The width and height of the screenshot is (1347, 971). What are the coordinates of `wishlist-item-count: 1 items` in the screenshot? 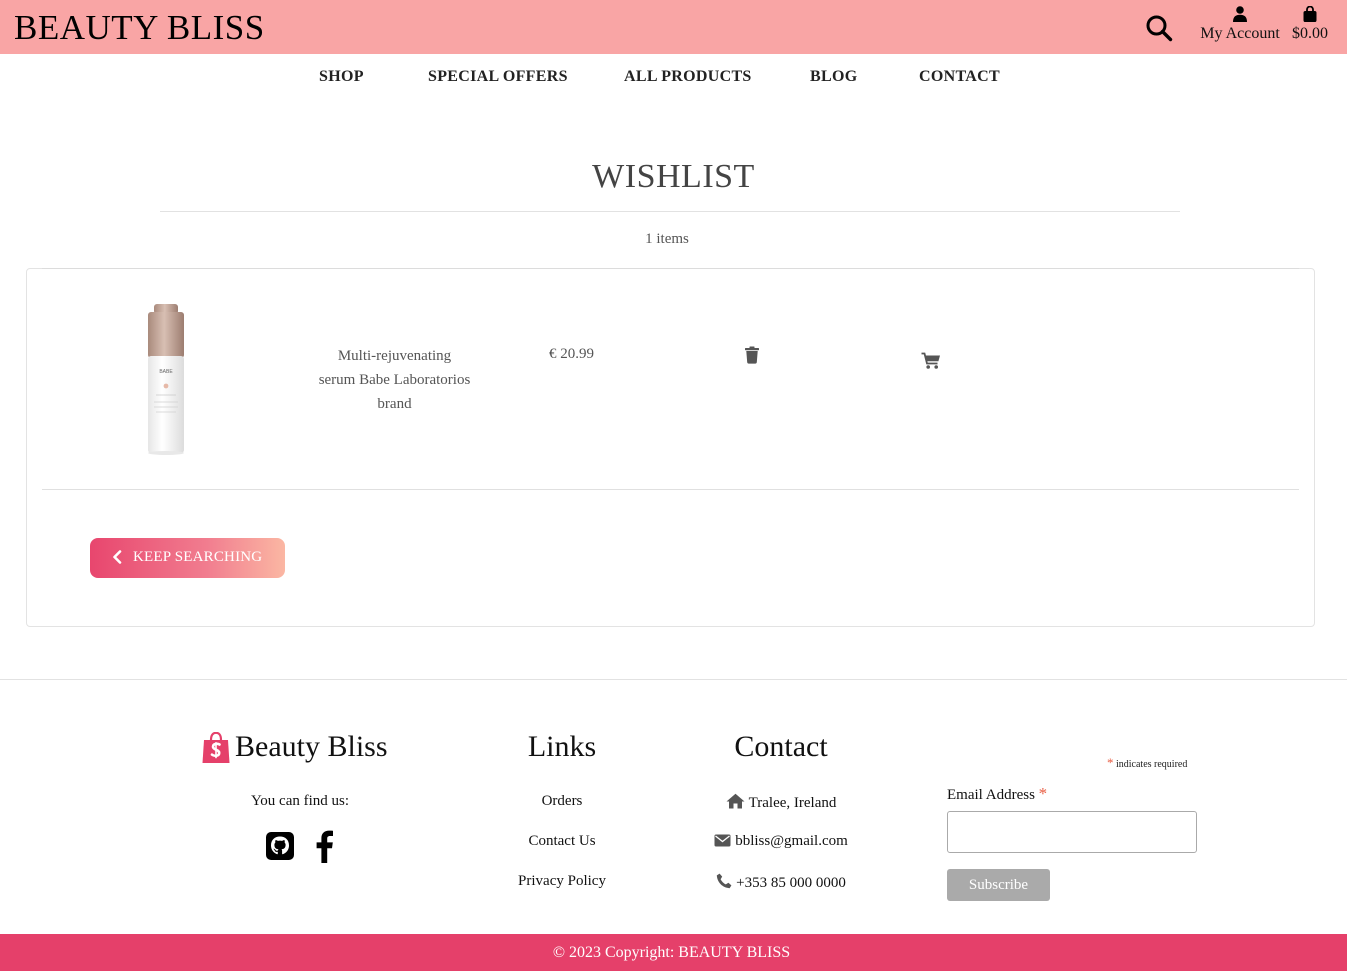 It's located at (667, 239).